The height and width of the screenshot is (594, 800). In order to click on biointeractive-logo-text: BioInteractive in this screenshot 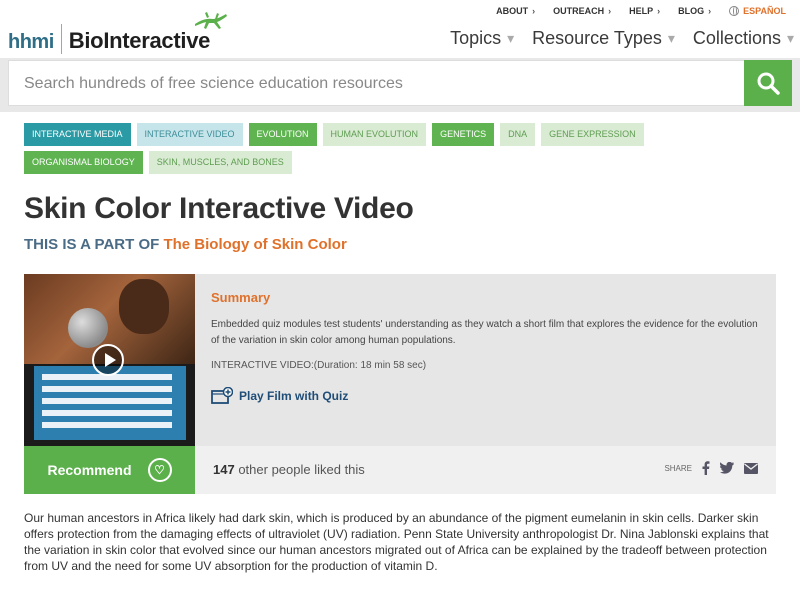, I will do `click(139, 40)`.